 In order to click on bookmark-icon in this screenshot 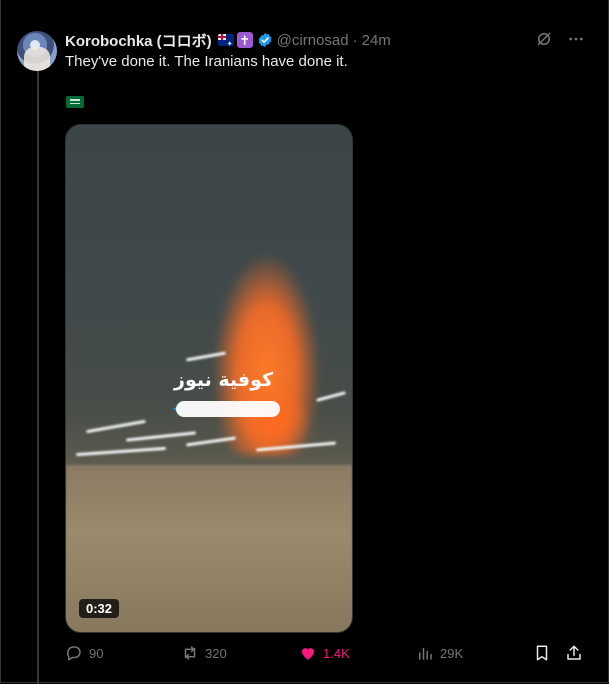, I will do `click(542, 653)`.